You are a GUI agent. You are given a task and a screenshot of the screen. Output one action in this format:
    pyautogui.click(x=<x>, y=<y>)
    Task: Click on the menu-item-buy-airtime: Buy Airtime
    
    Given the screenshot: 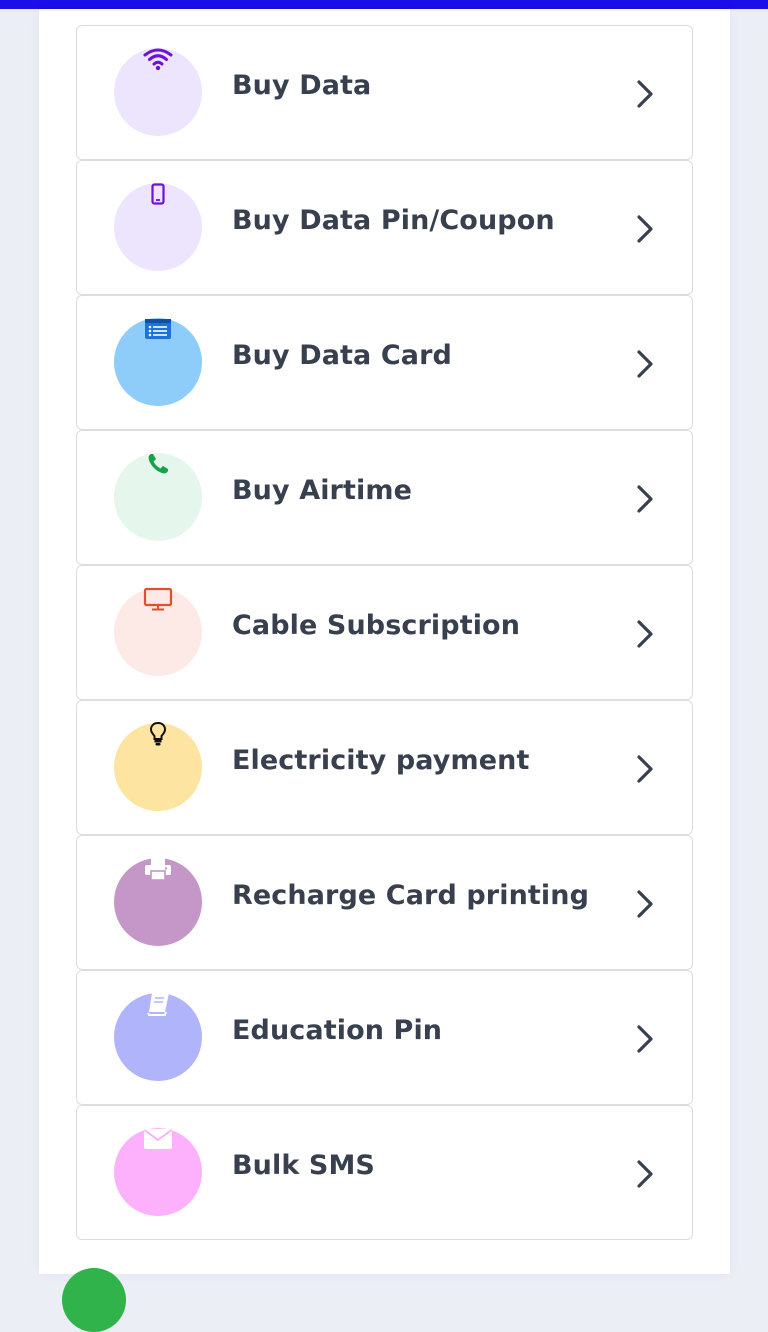 What is the action you would take?
    pyautogui.click(x=384, y=497)
    